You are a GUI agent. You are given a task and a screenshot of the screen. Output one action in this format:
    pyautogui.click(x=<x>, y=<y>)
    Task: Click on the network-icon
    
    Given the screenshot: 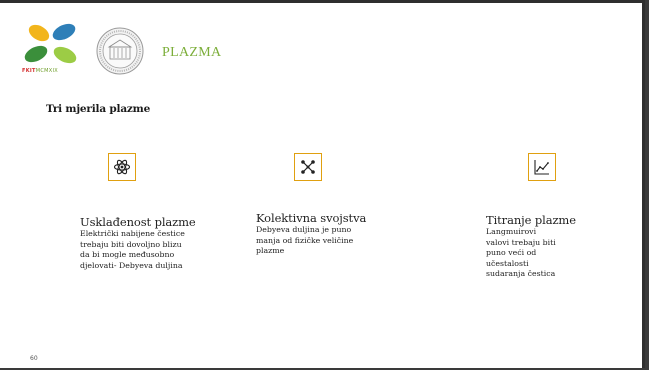 What is the action you would take?
    pyautogui.click(x=308, y=167)
    